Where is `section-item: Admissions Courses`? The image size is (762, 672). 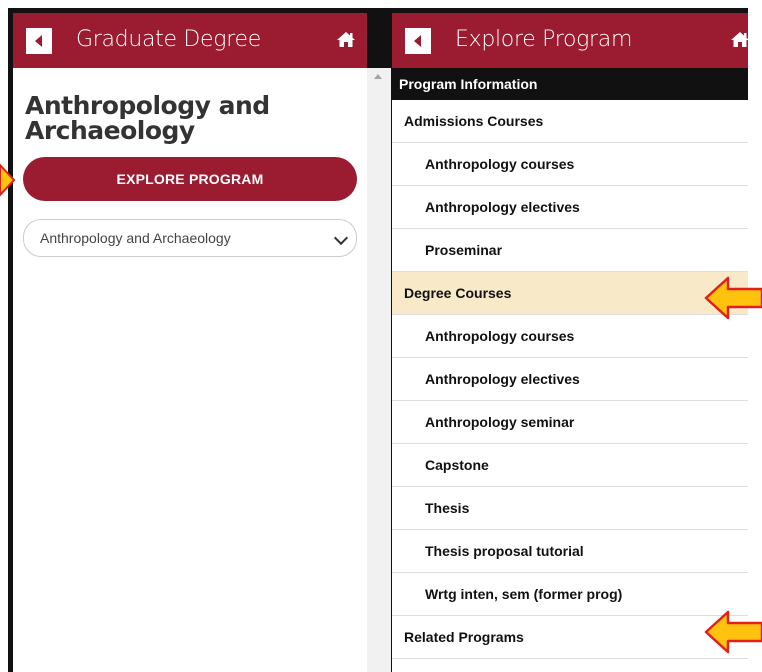 section-item: Admissions Courses is located at coordinates (570, 121).